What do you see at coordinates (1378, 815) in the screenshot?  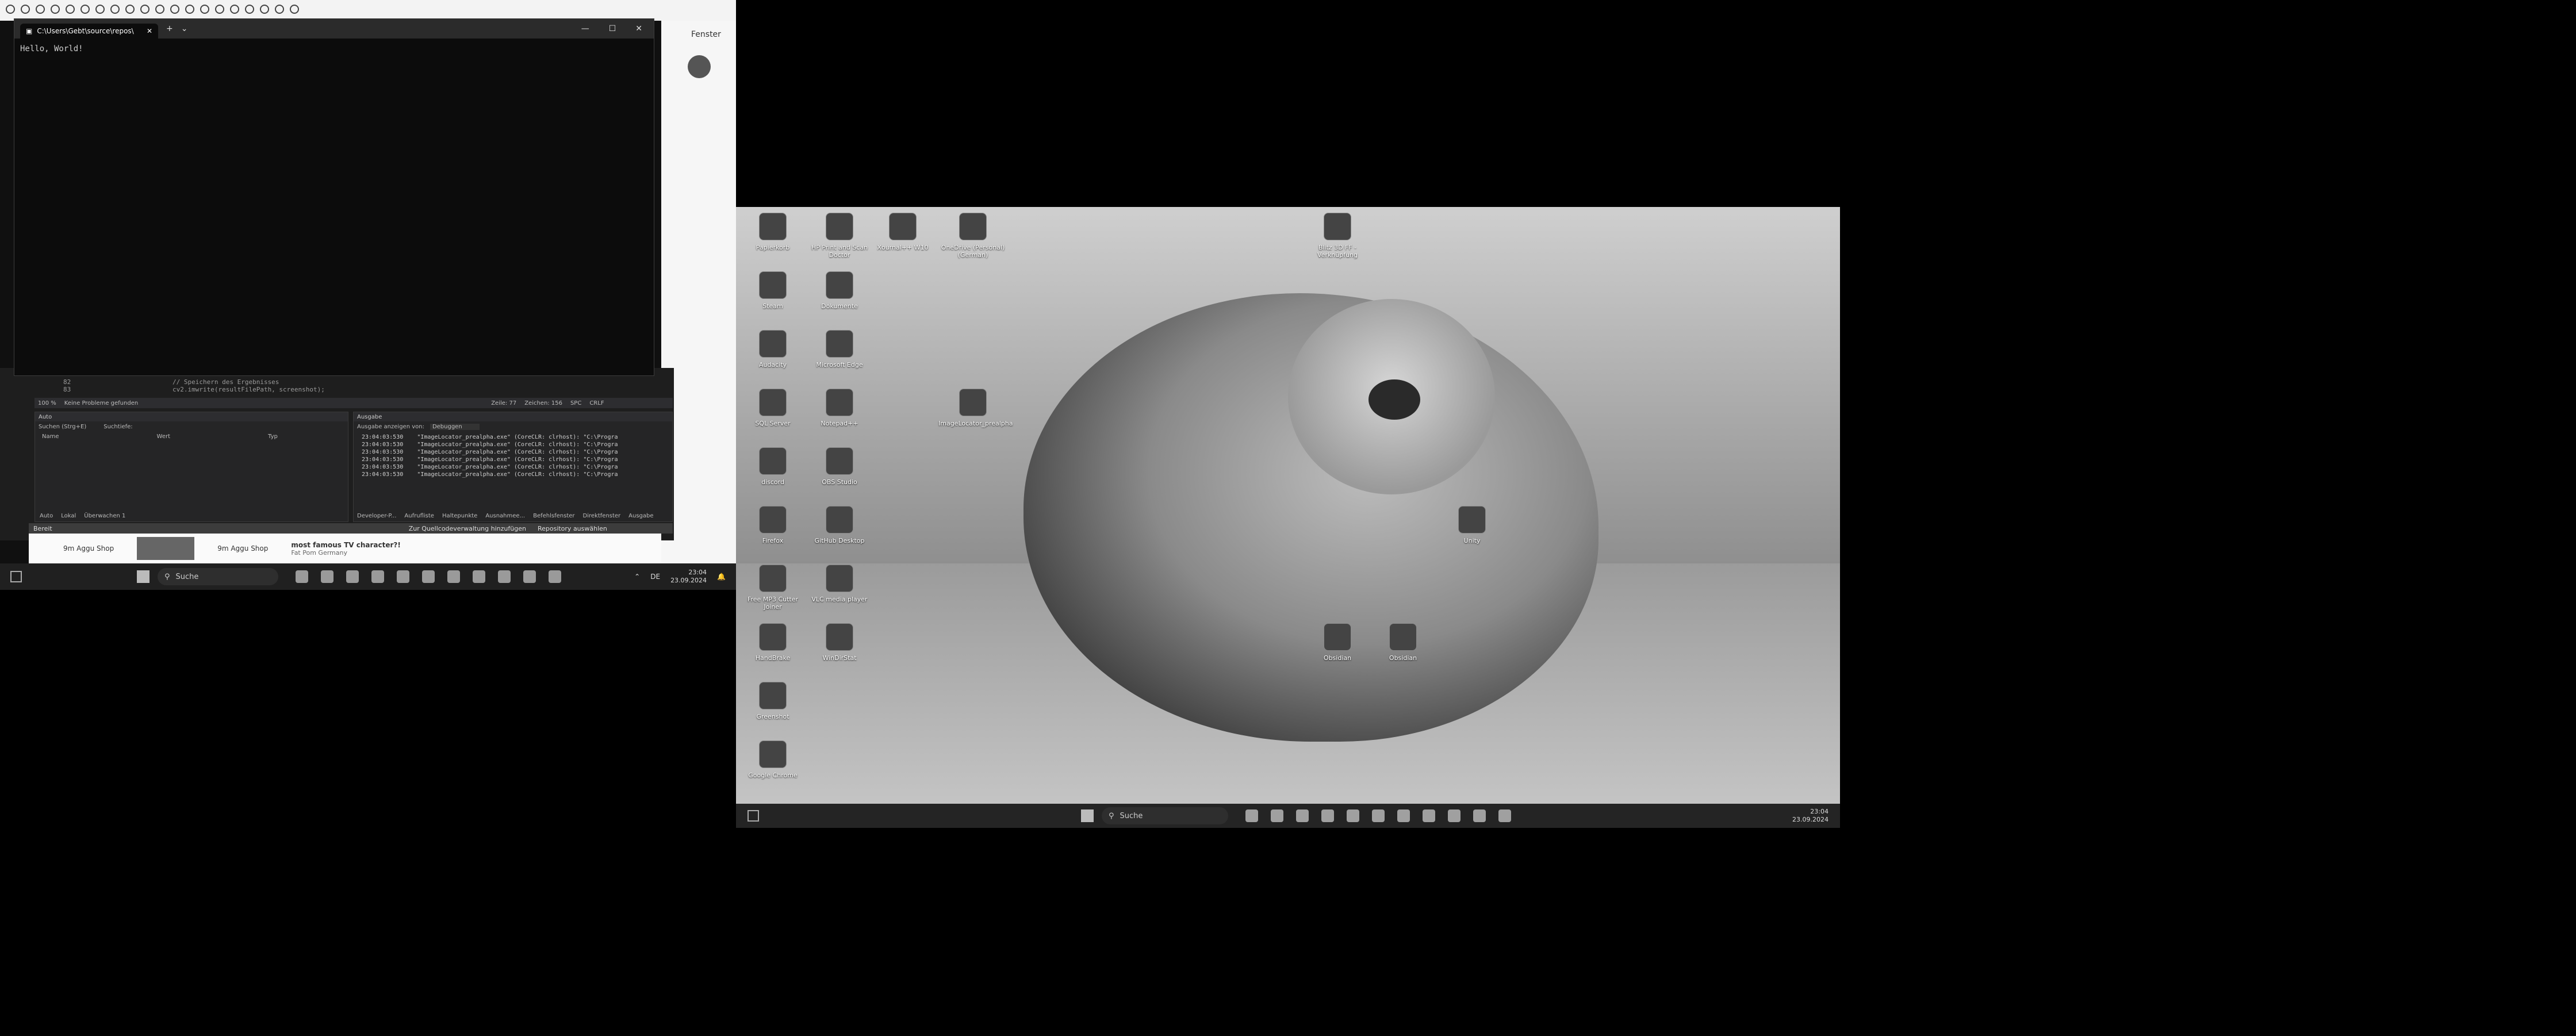 I see `obs-icon` at bounding box center [1378, 815].